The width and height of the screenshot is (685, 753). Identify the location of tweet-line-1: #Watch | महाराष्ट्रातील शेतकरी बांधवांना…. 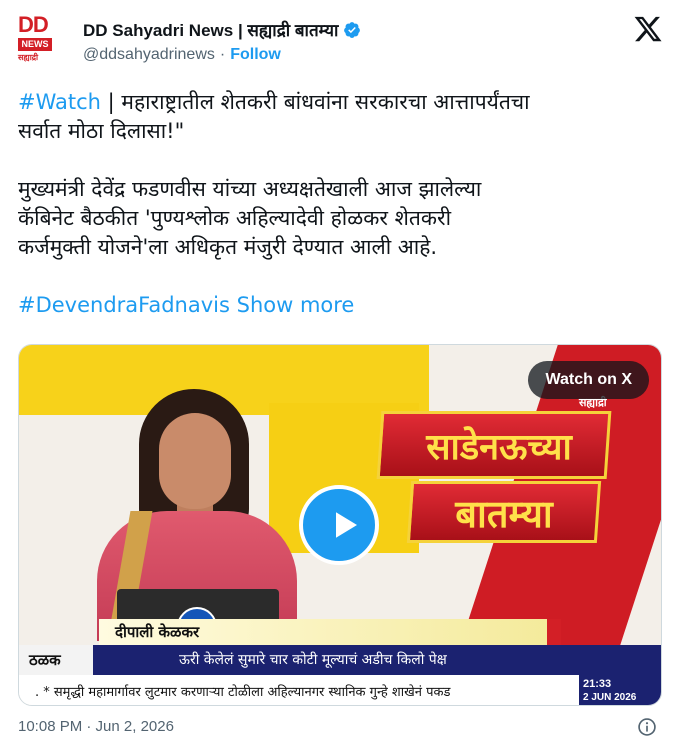
(343, 102).